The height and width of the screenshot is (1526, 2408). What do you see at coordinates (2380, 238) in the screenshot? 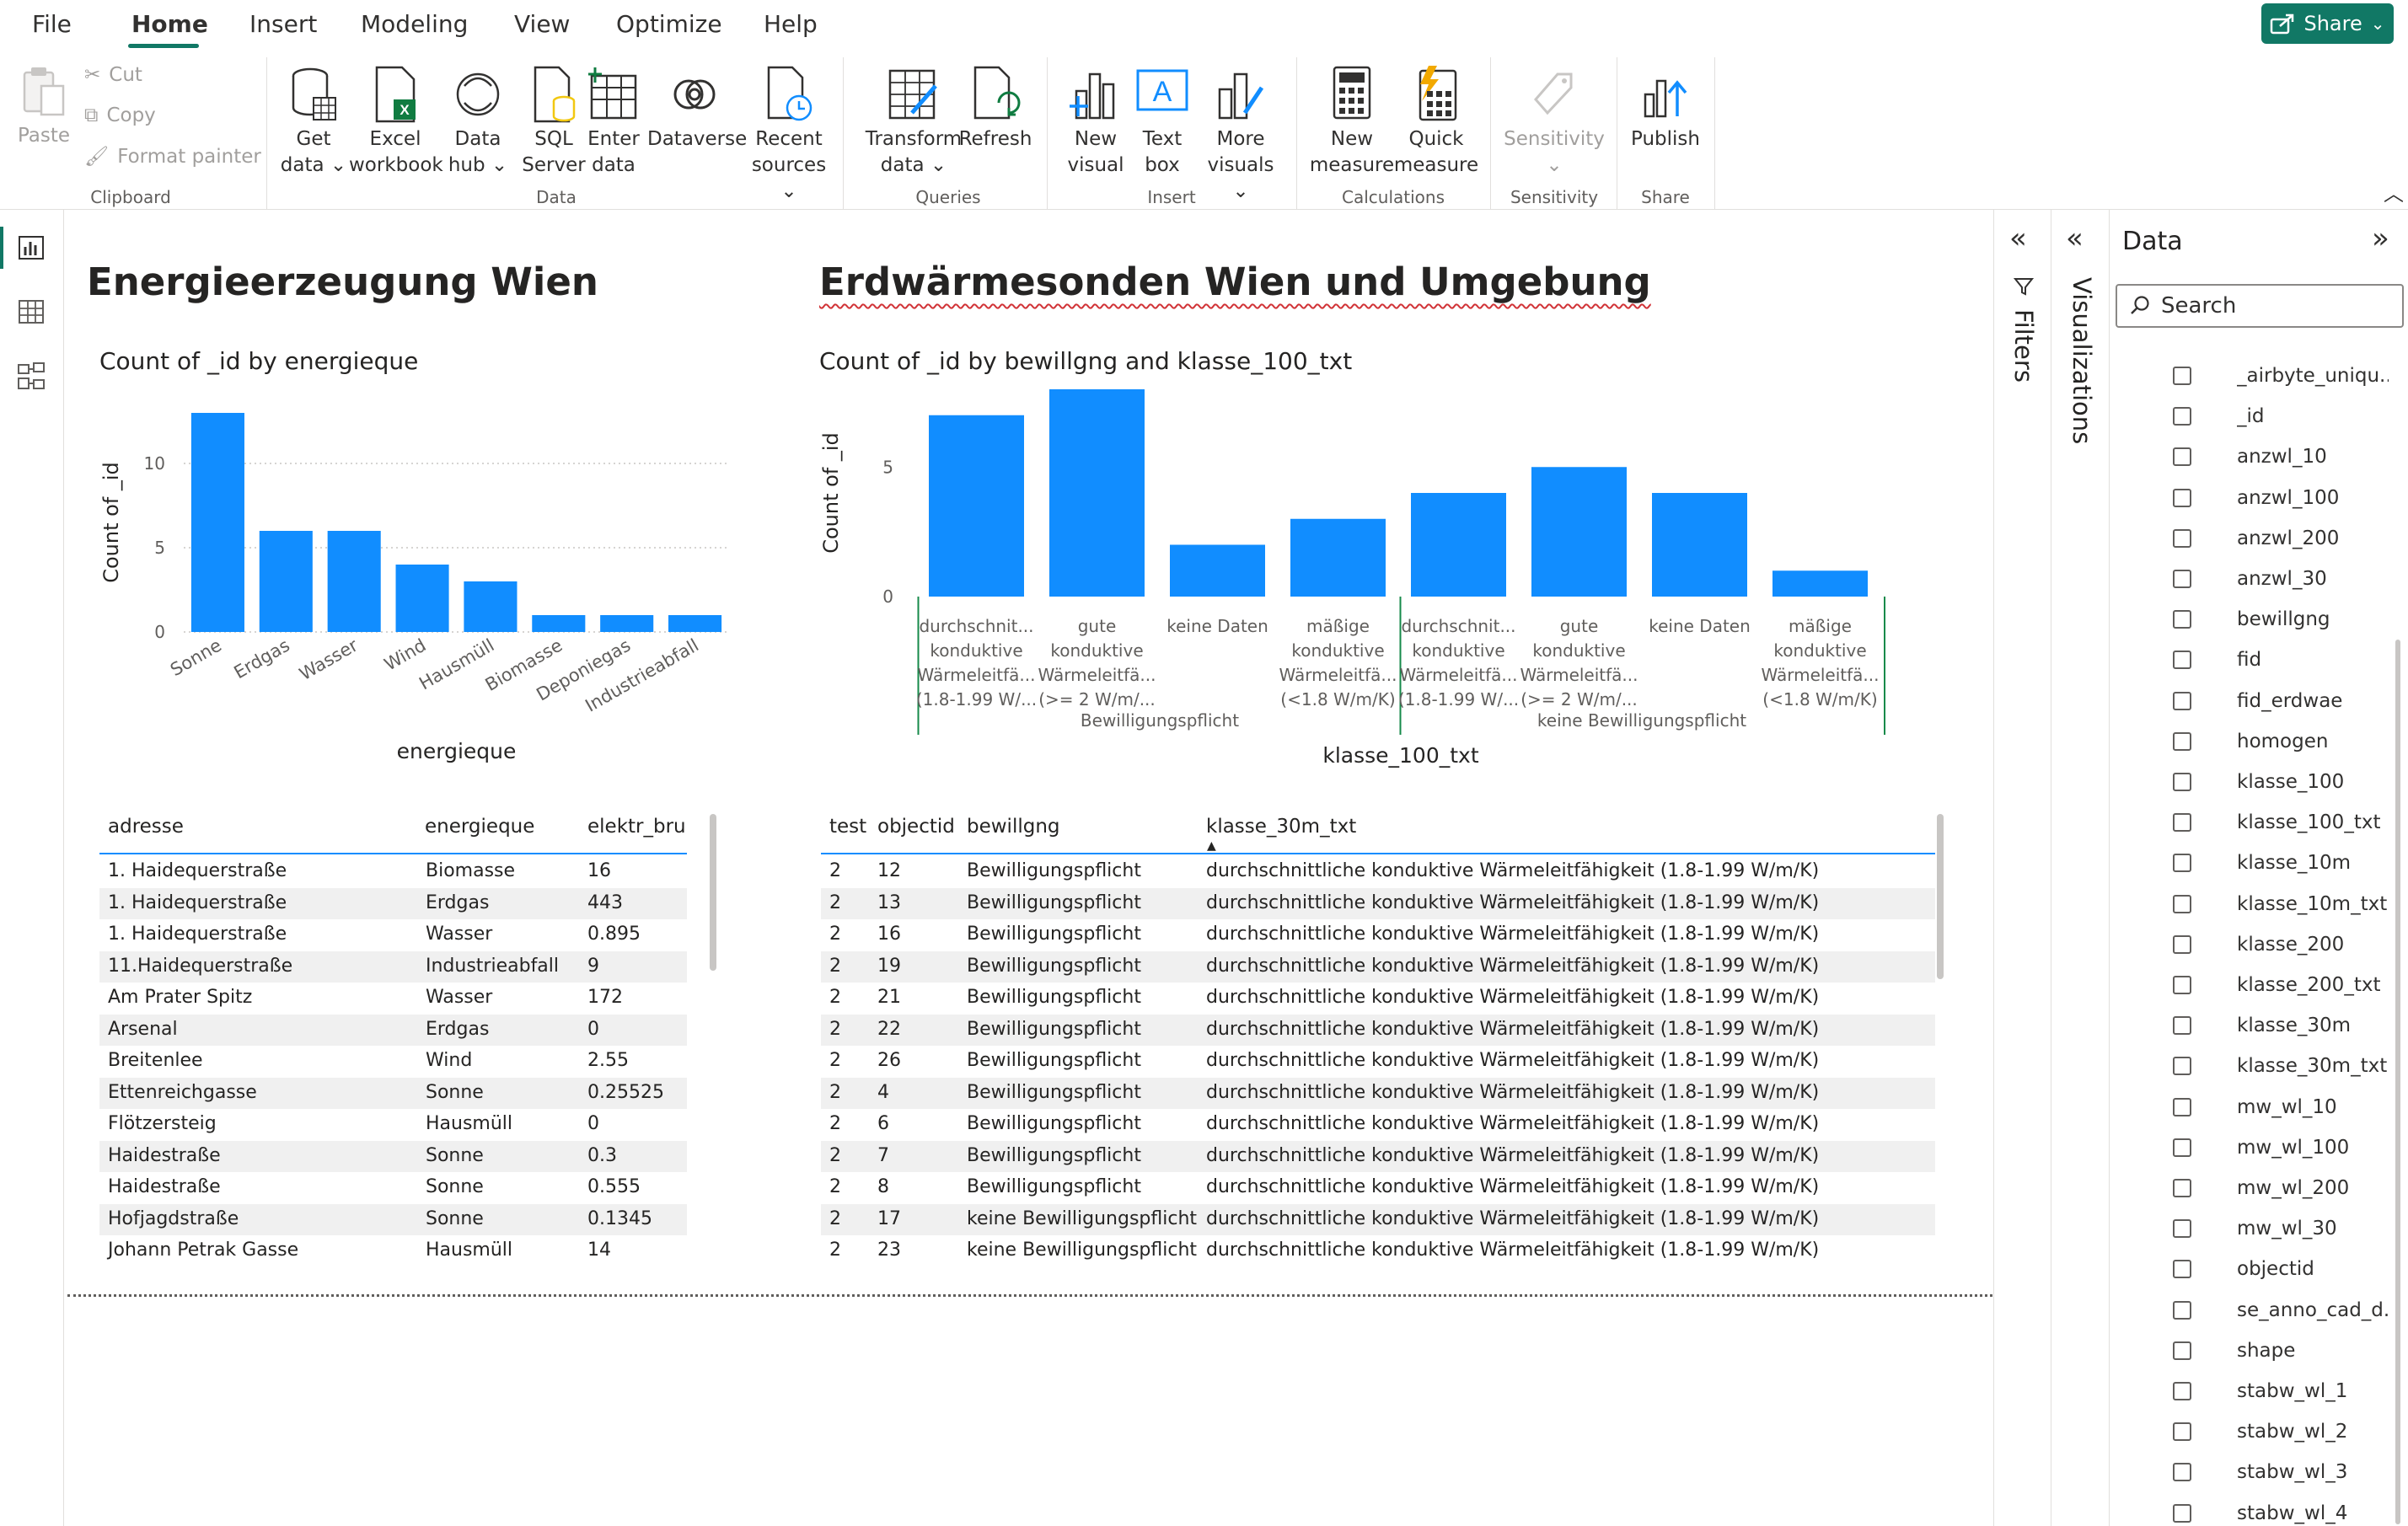
I see `collapse-data-pane-icon: »` at bounding box center [2380, 238].